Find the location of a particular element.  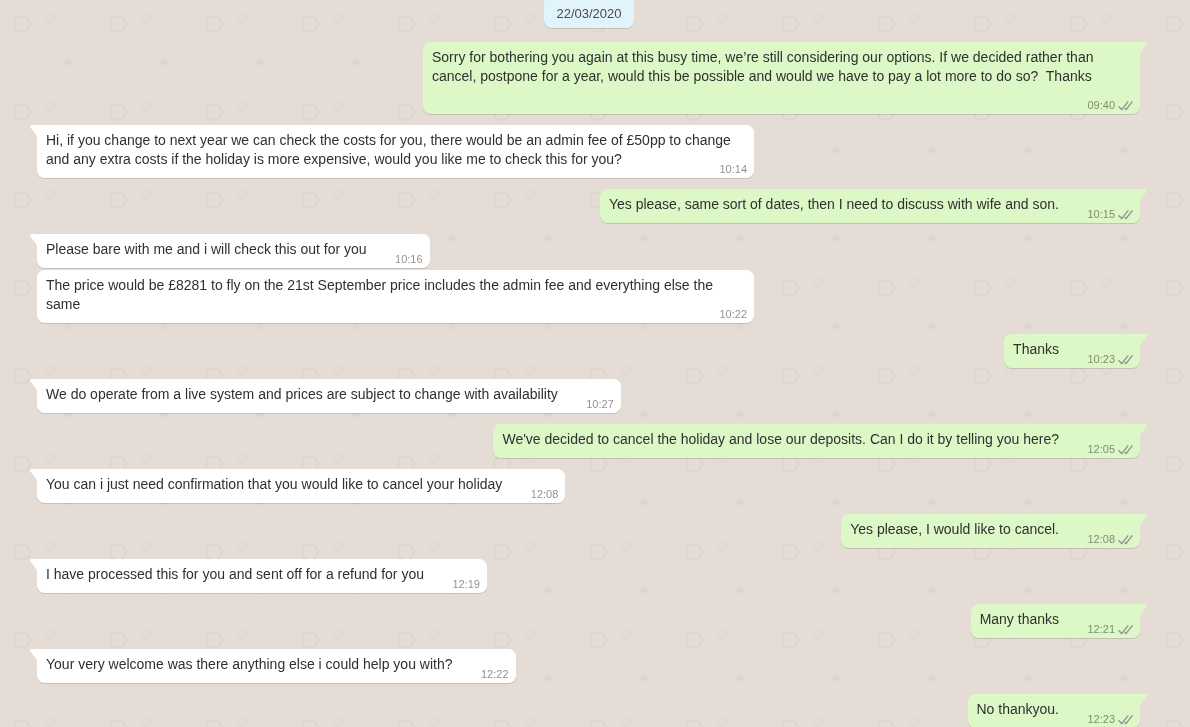

message-text: Many thanks is located at coordinates (1019, 619).